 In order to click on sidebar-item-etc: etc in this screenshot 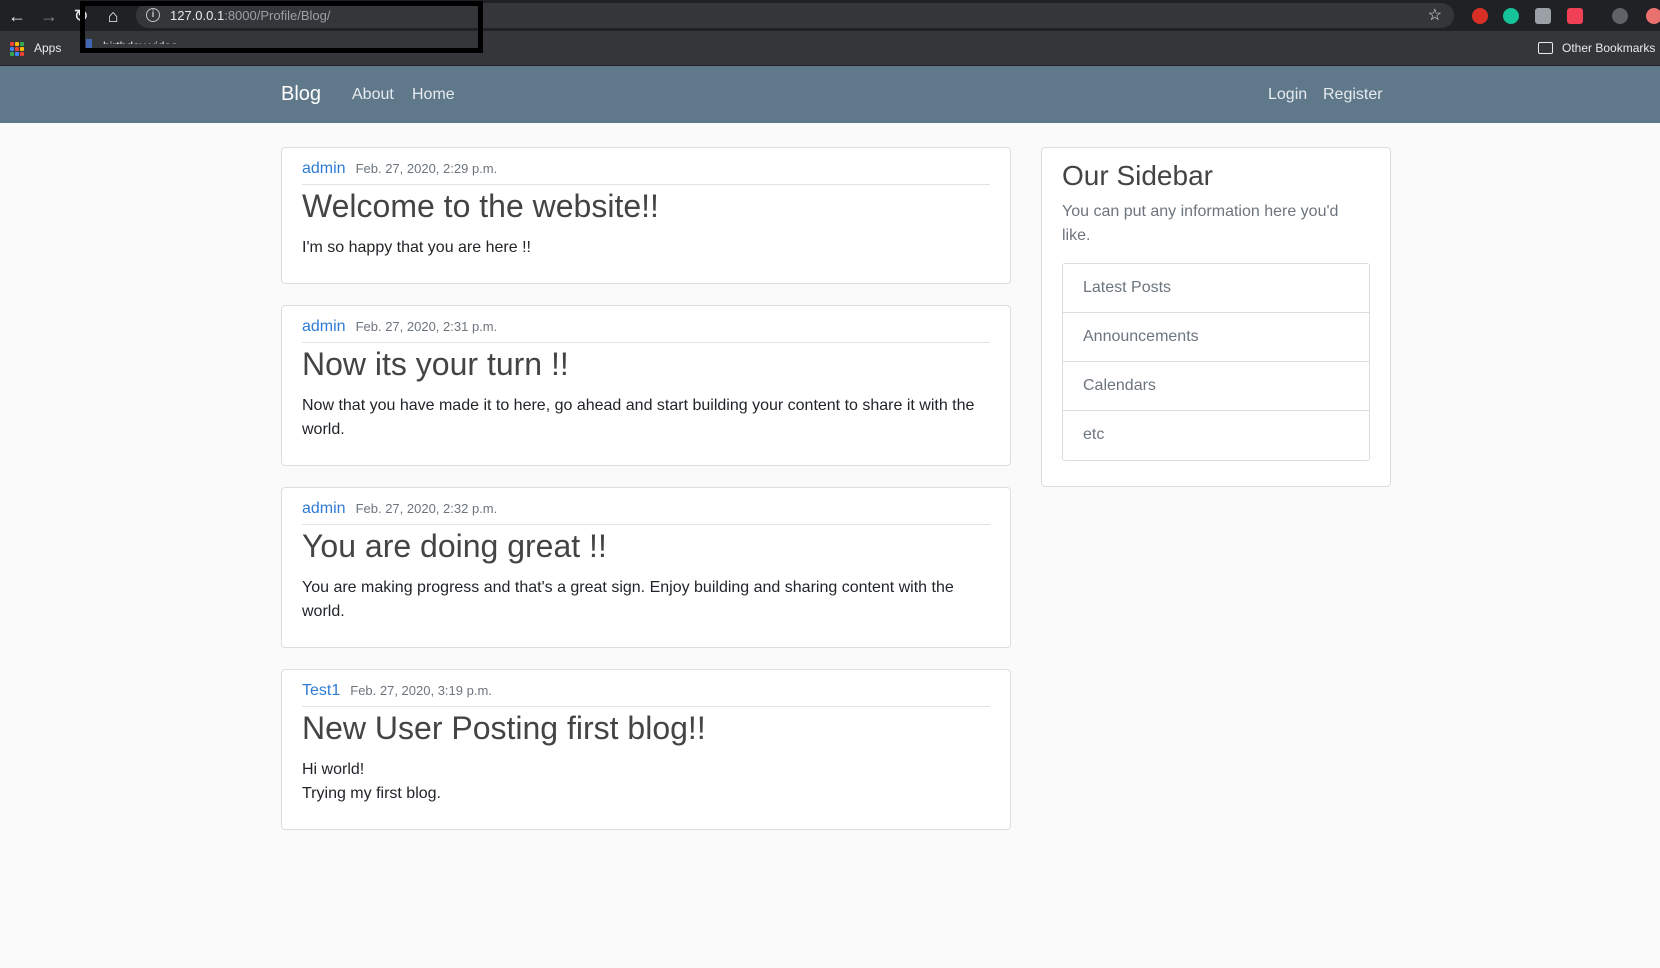, I will do `click(1216, 435)`.